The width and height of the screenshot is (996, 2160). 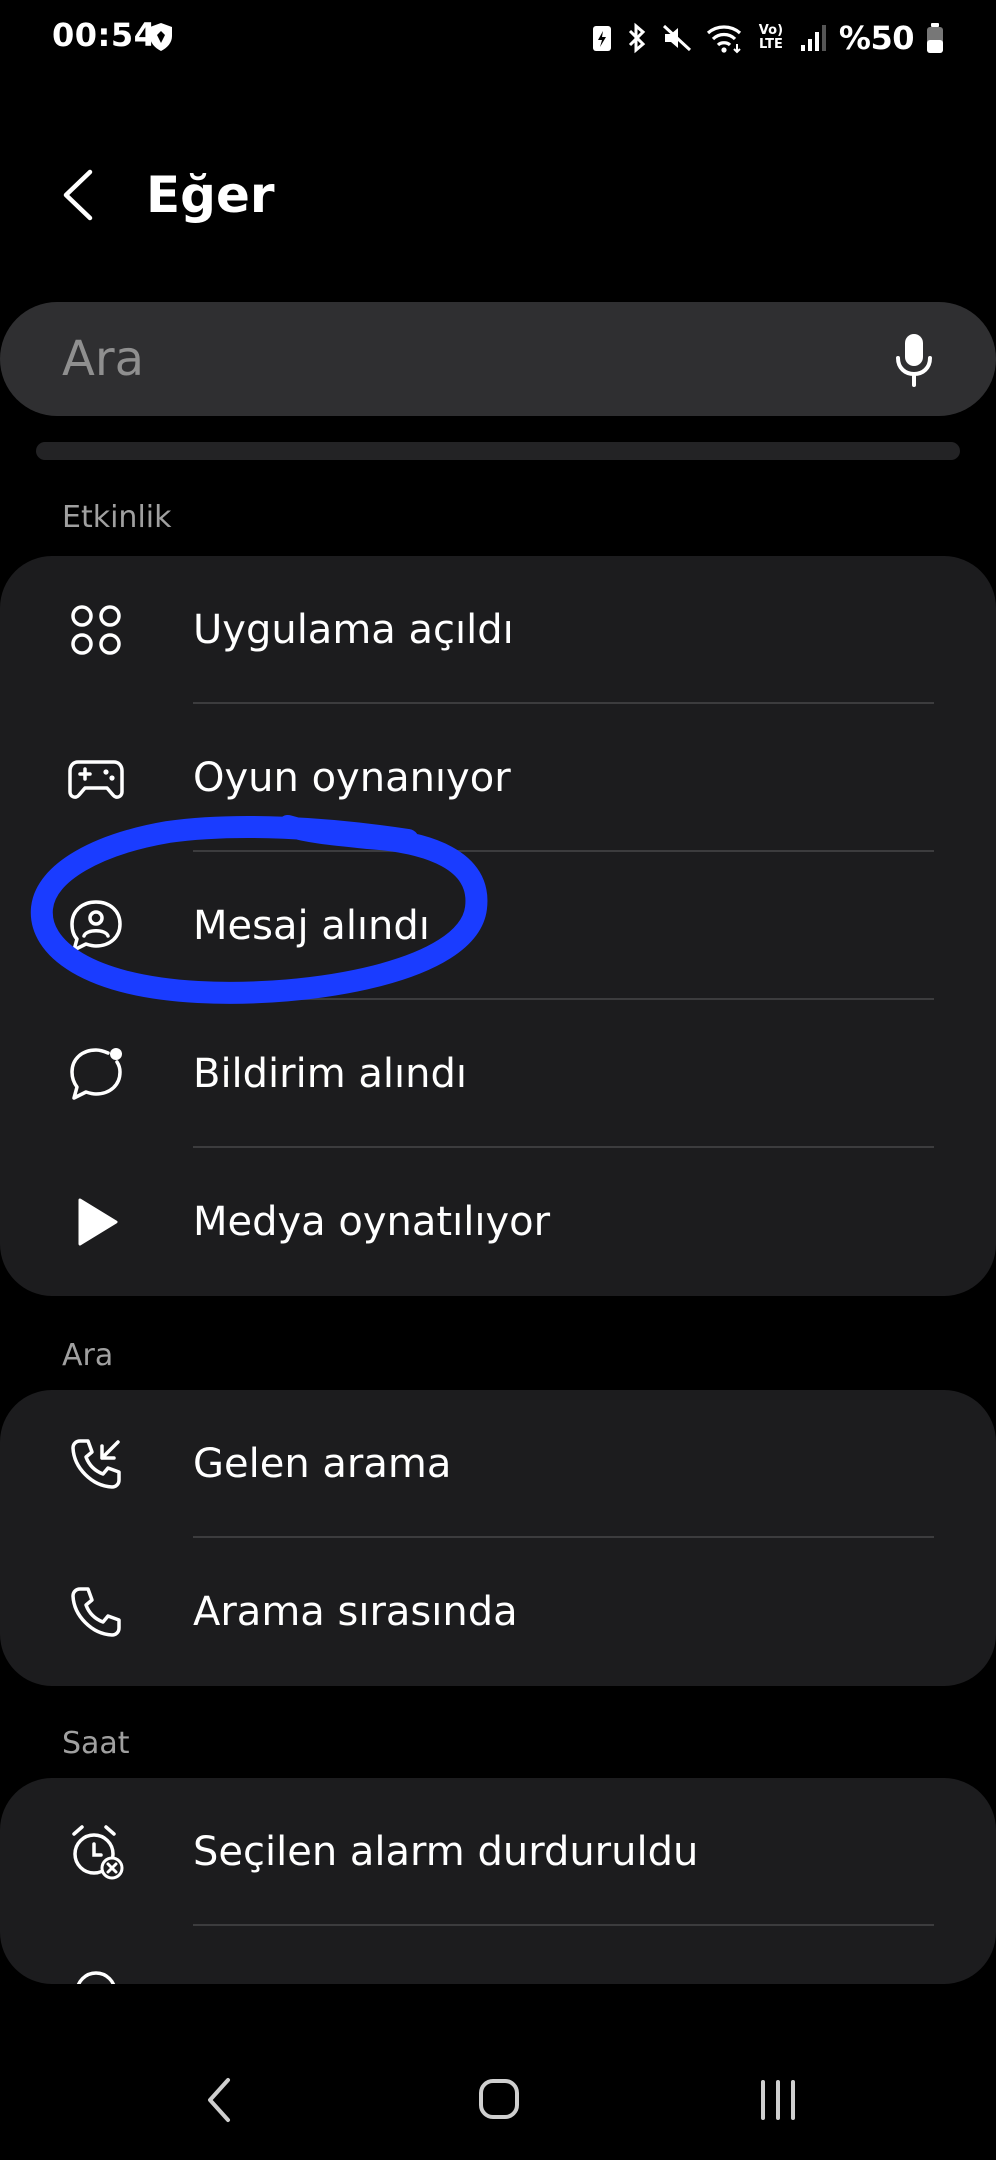 I want to click on play-icon, so click(x=98, y=1222).